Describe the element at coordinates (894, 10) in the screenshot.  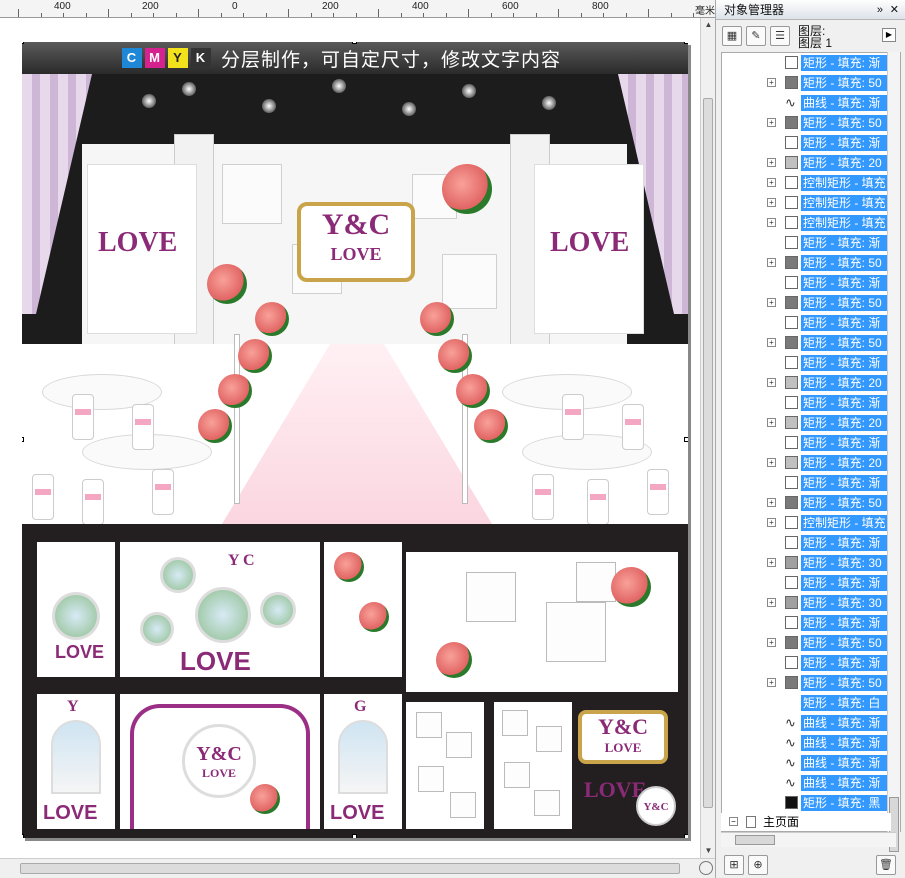
I see `close-icon: ✕` at that location.